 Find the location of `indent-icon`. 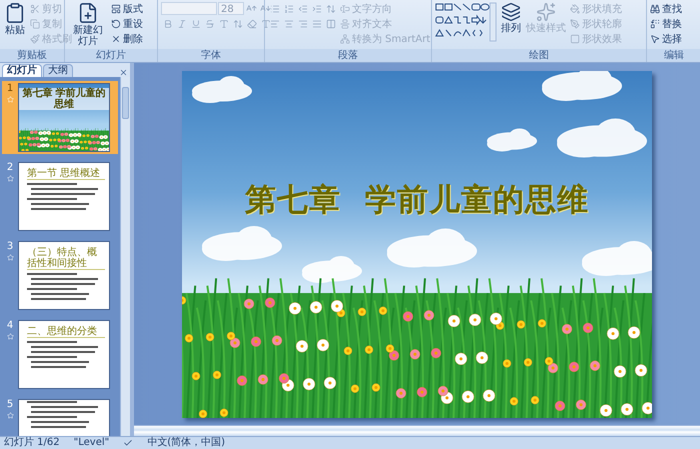

indent-icon is located at coordinates (317, 9).